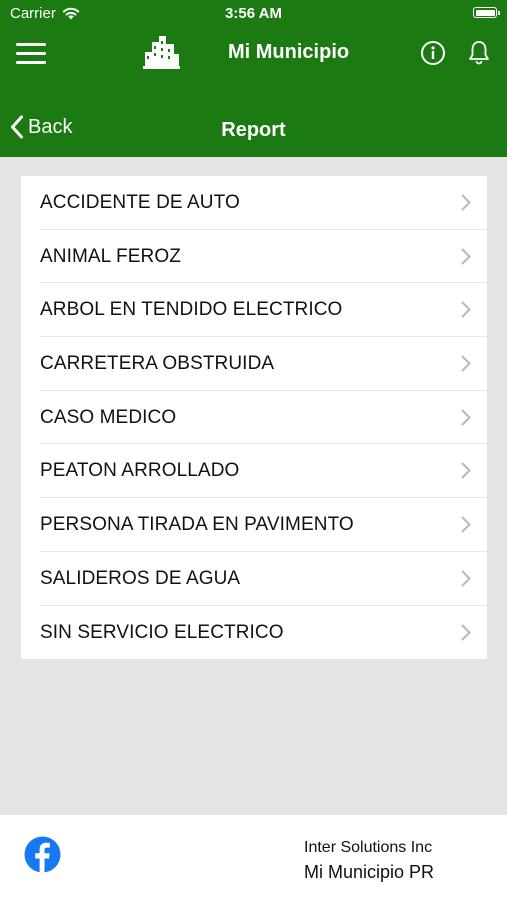 The image size is (507, 900). I want to click on list-item-carretera-obstruida: CARRETERA OBSTRUIDA, so click(254, 364).